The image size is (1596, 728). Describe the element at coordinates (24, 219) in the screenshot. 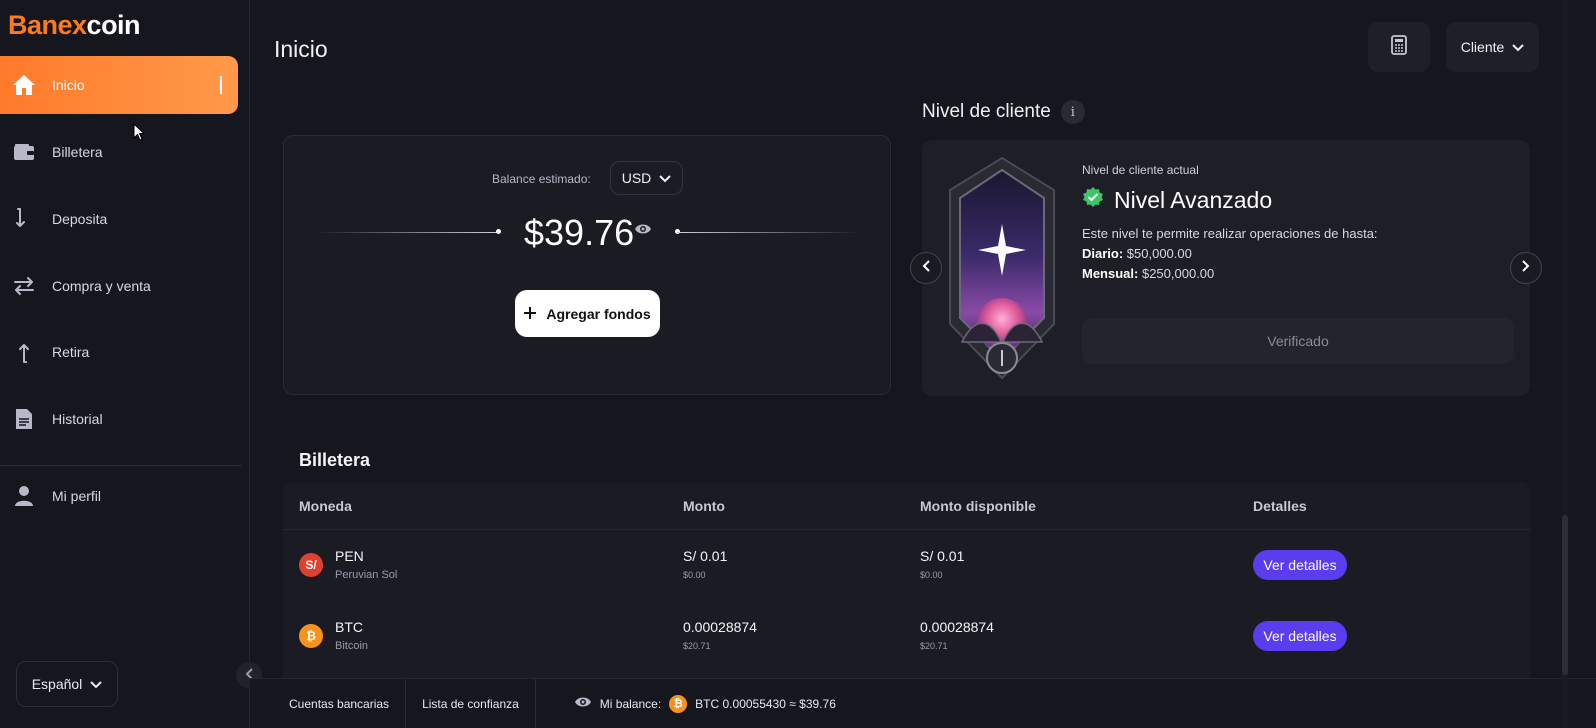

I see `deposit-arrow-icon` at that location.